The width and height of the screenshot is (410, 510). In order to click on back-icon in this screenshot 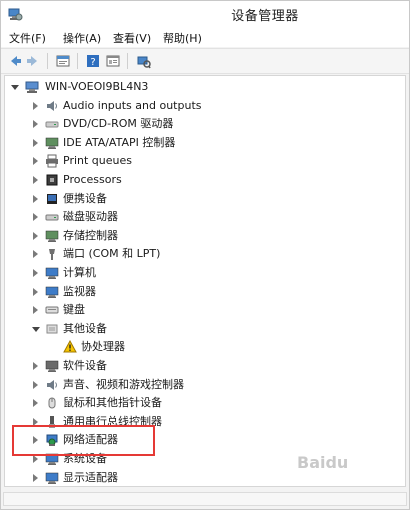, I will do `click(15, 61)`.